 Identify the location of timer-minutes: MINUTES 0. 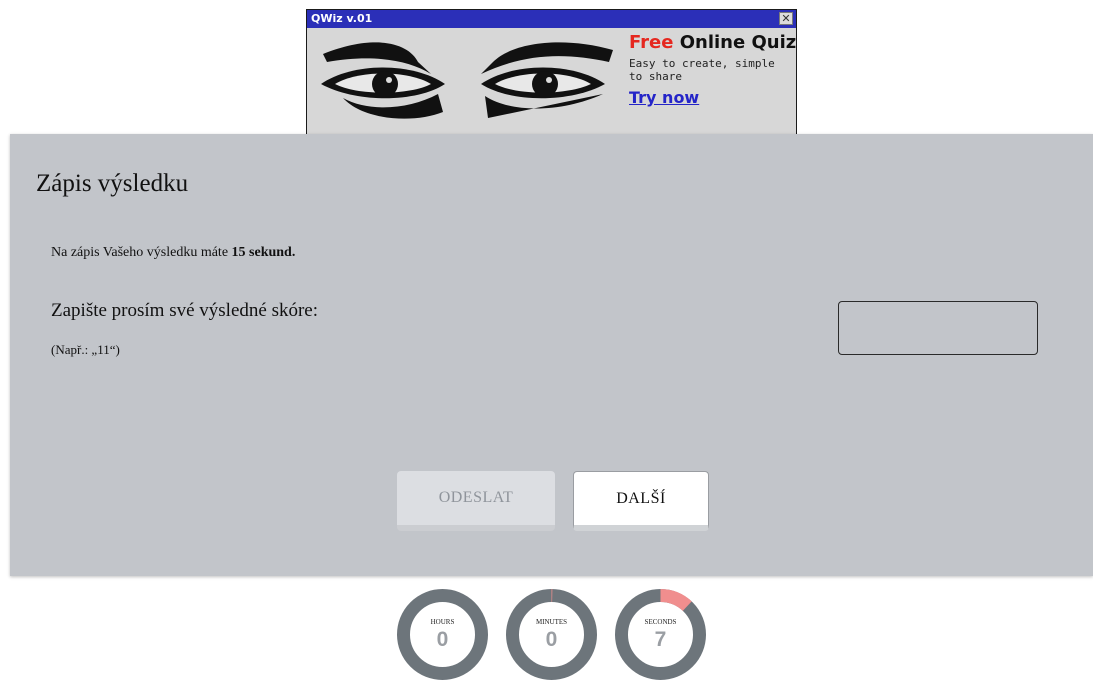
(551, 634).